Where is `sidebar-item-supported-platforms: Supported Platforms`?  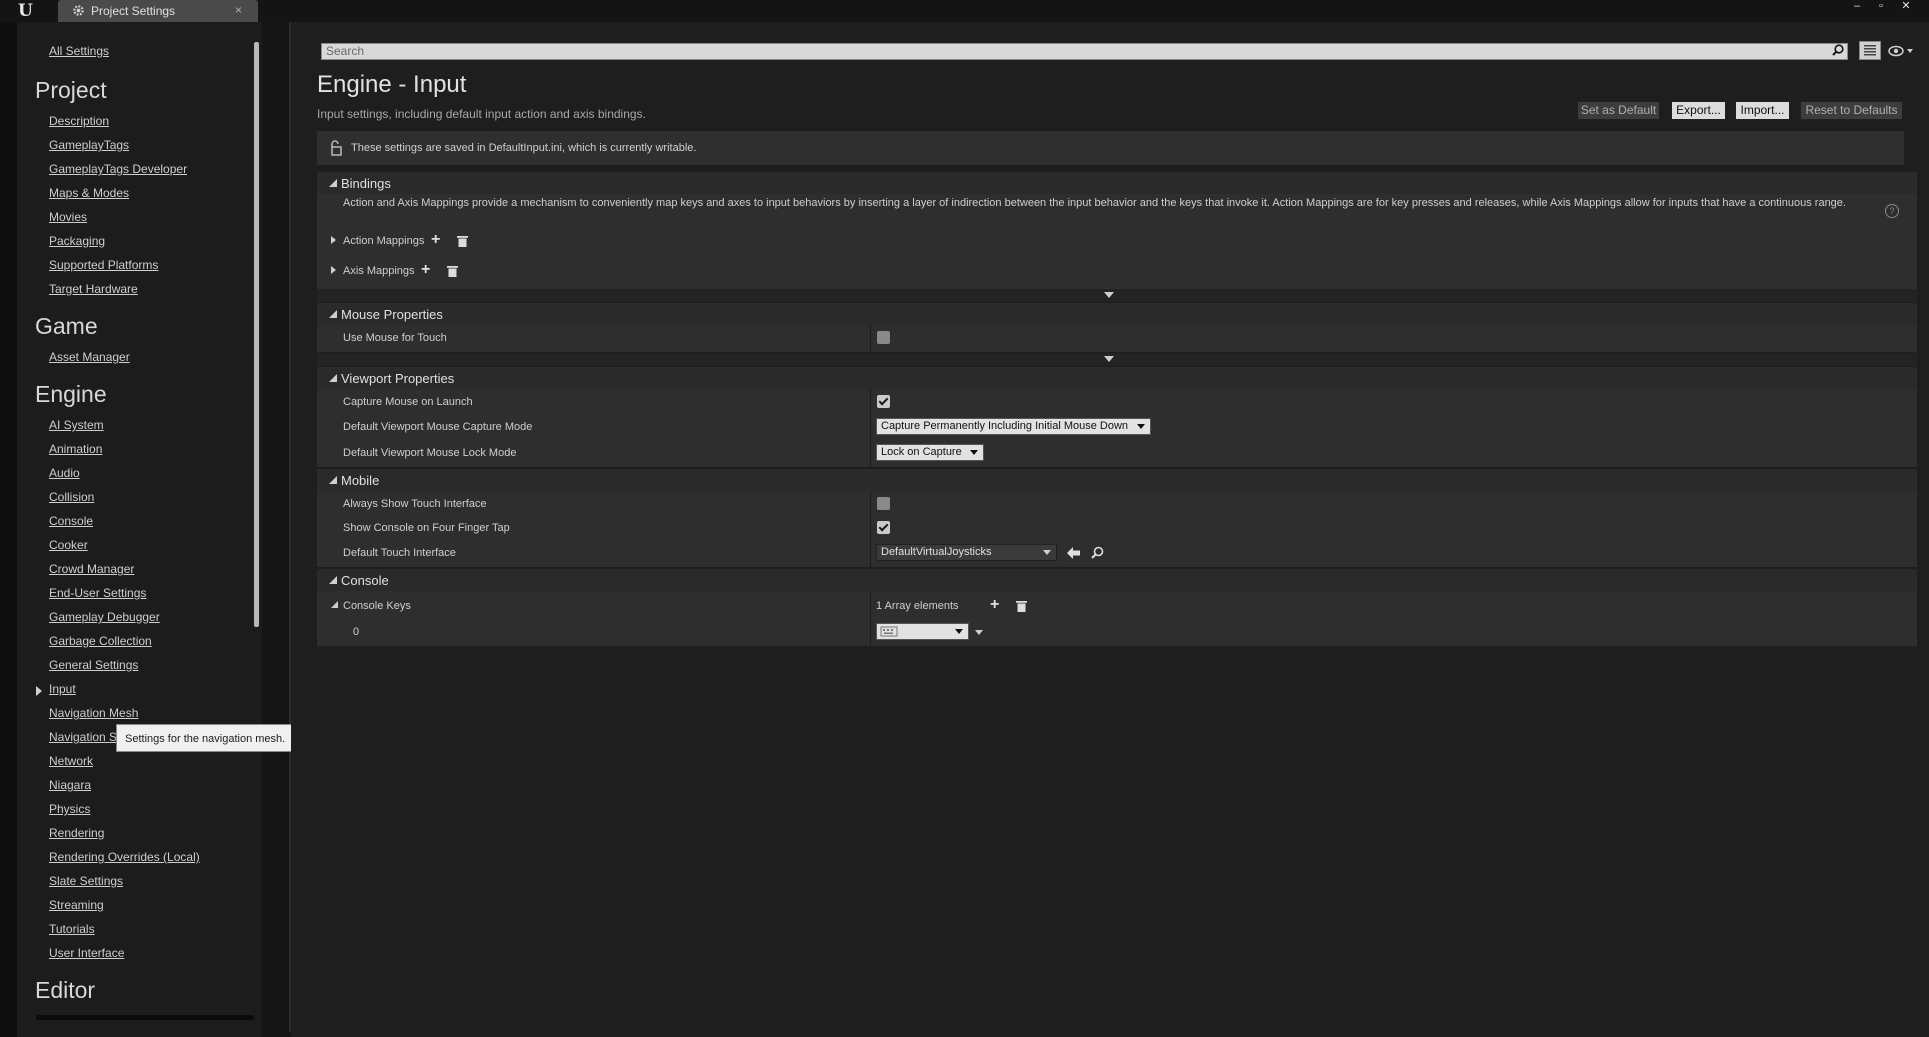
sidebar-item-supported-platforms: Supported Platforms is located at coordinates (103, 265).